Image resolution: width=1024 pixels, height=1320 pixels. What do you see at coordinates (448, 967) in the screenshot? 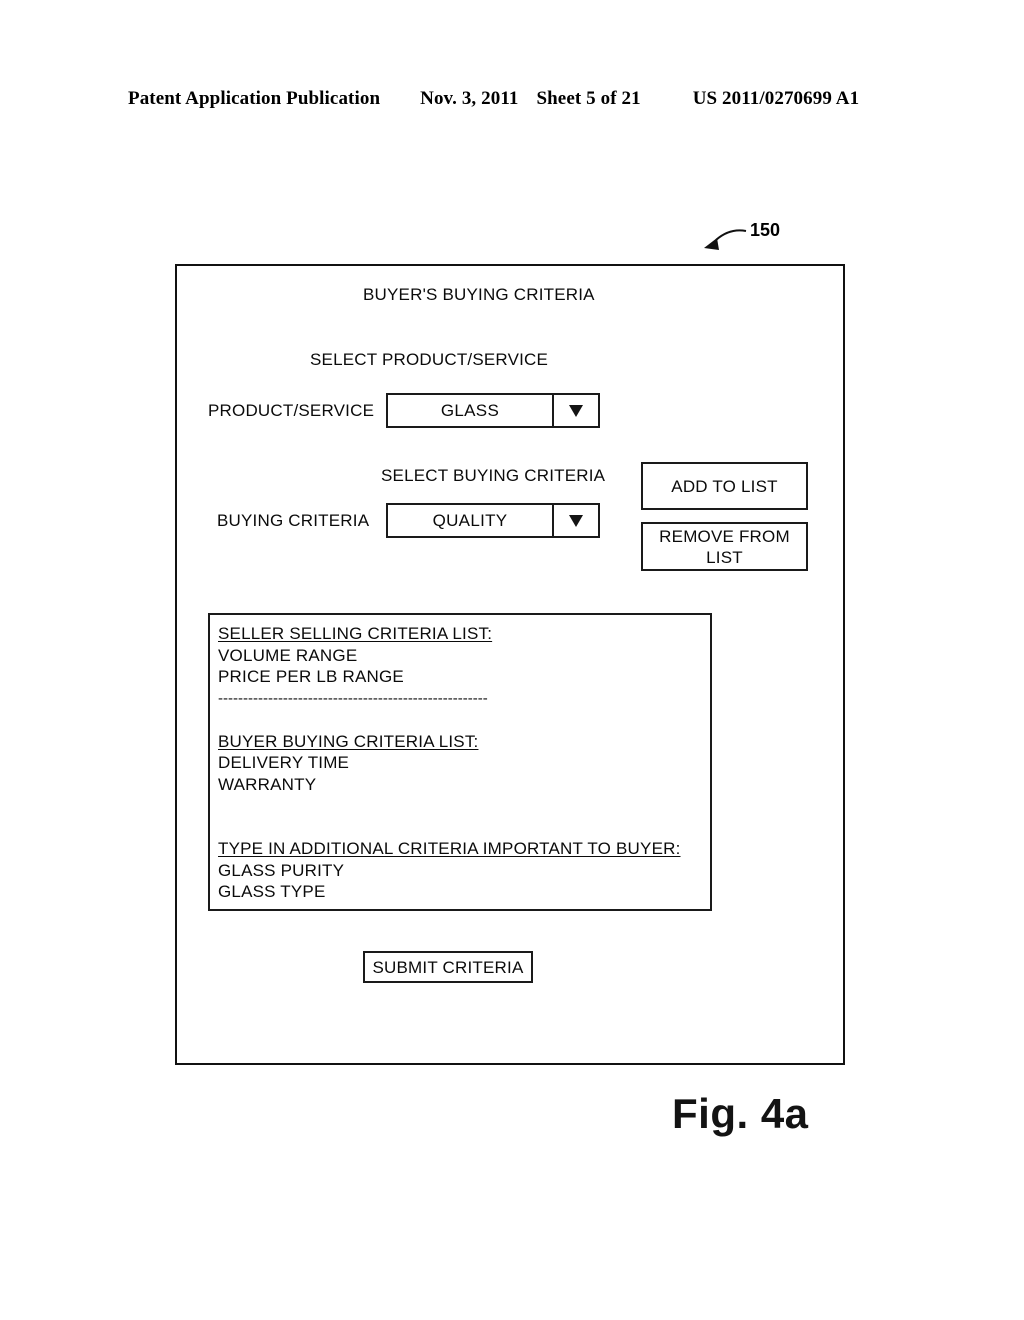
I see `submit-criteria-button: SUBMIT CRITERIA` at bounding box center [448, 967].